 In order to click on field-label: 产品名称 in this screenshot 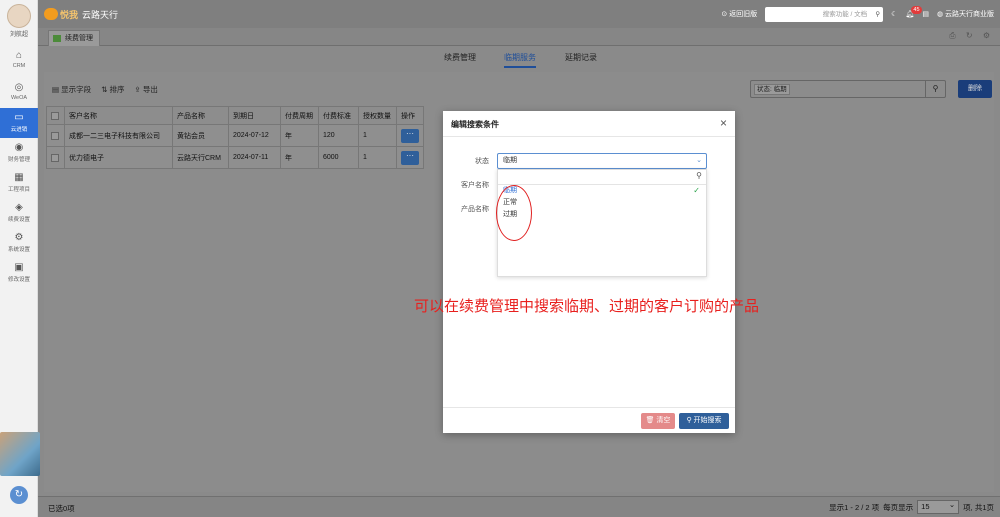, I will do `click(475, 209)`.